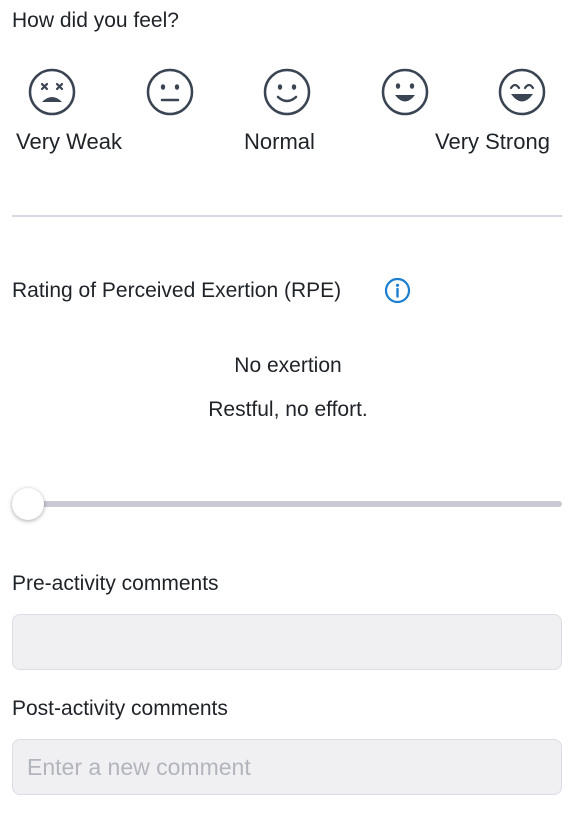  What do you see at coordinates (288, 409) in the screenshot?
I see `rpe-level-description: Restful, no effort.` at bounding box center [288, 409].